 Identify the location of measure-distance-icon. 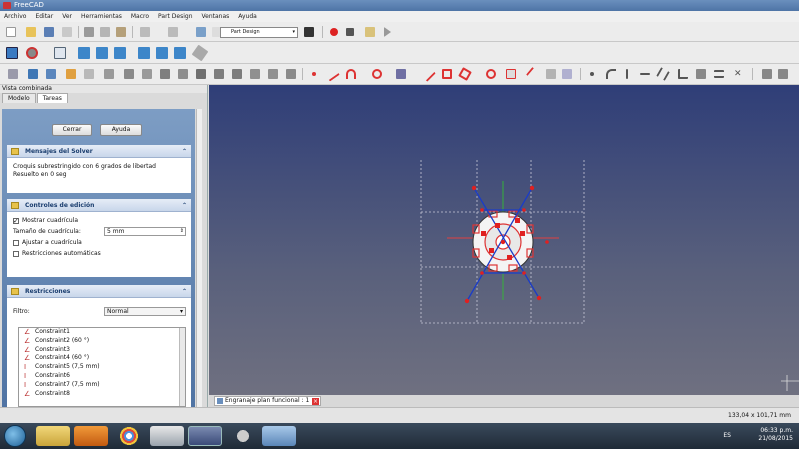
(200, 53).